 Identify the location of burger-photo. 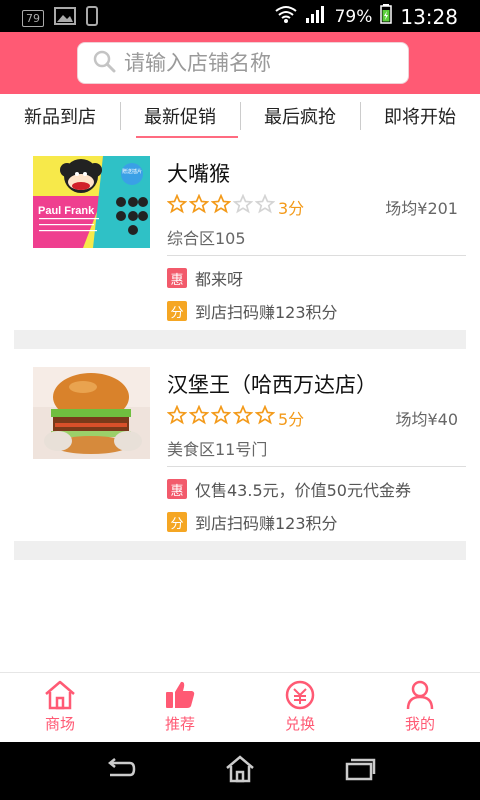
(91, 413).